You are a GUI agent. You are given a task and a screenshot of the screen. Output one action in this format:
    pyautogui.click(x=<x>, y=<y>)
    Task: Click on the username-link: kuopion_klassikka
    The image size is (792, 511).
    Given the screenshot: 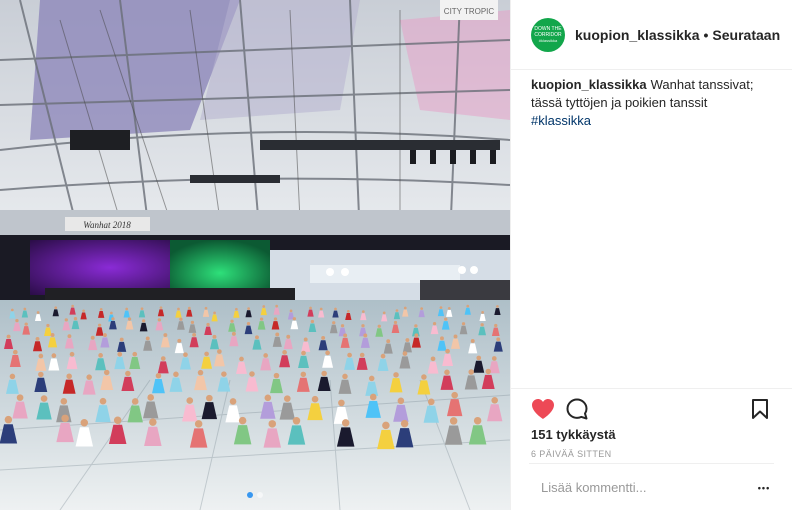 What is the action you would take?
    pyautogui.click(x=637, y=35)
    